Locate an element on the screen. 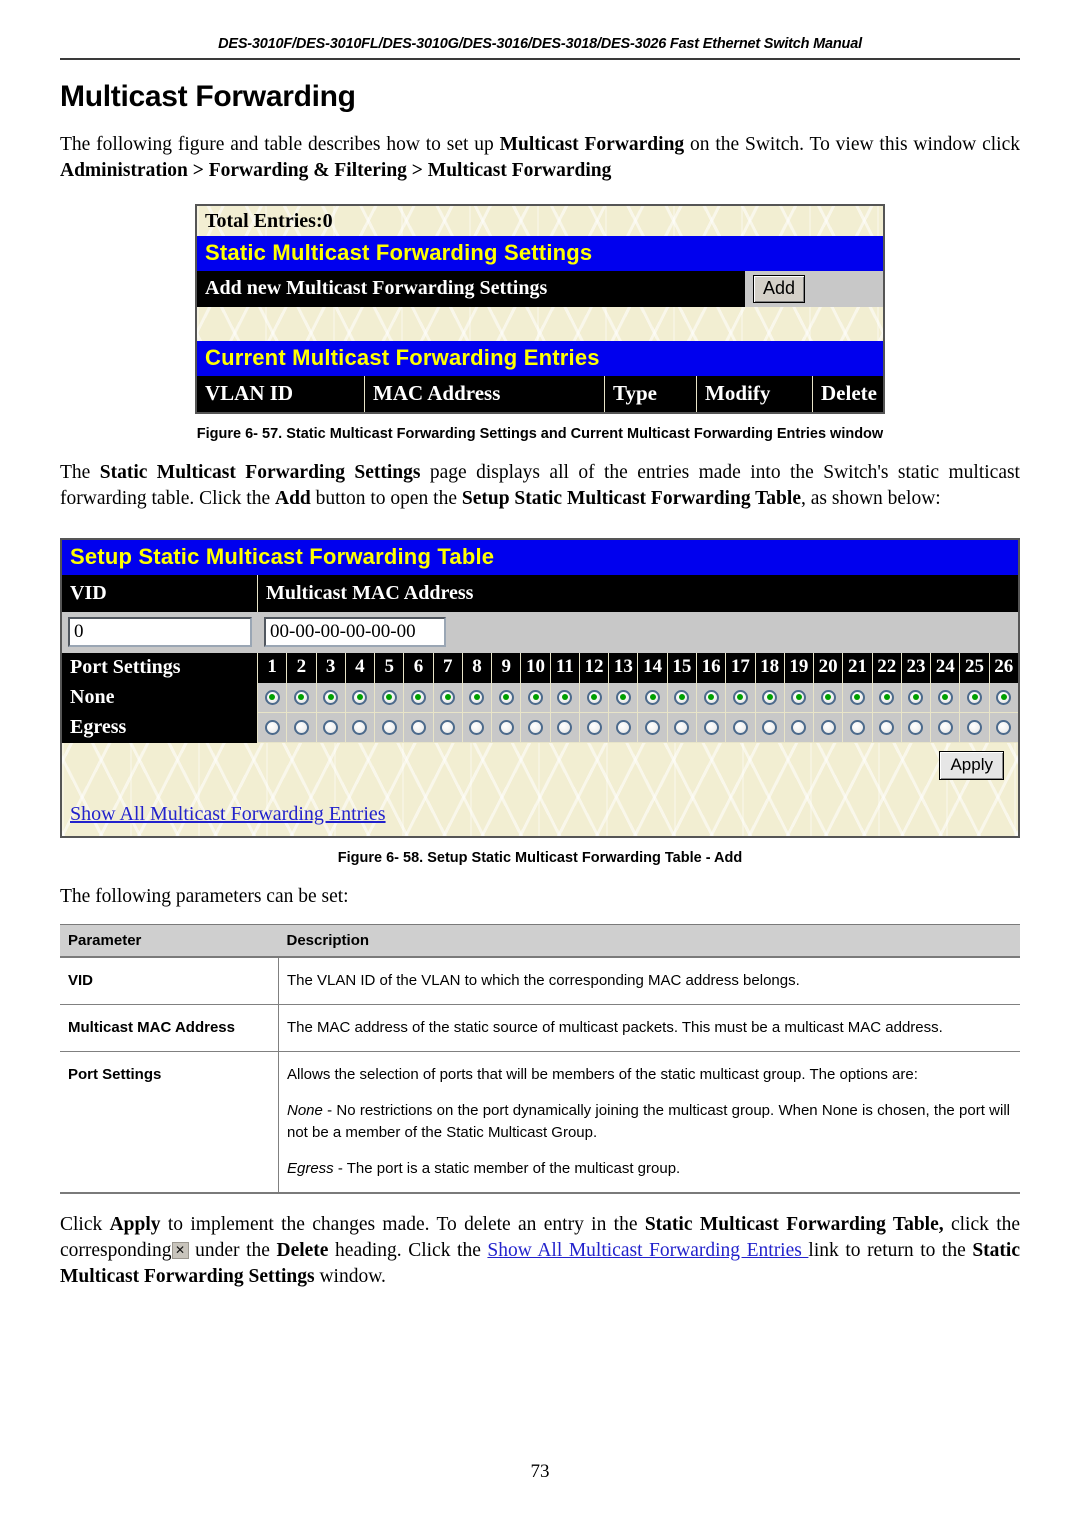 This screenshot has width=1080, height=1527. port-6-egress-cell is located at coordinates (419, 728).